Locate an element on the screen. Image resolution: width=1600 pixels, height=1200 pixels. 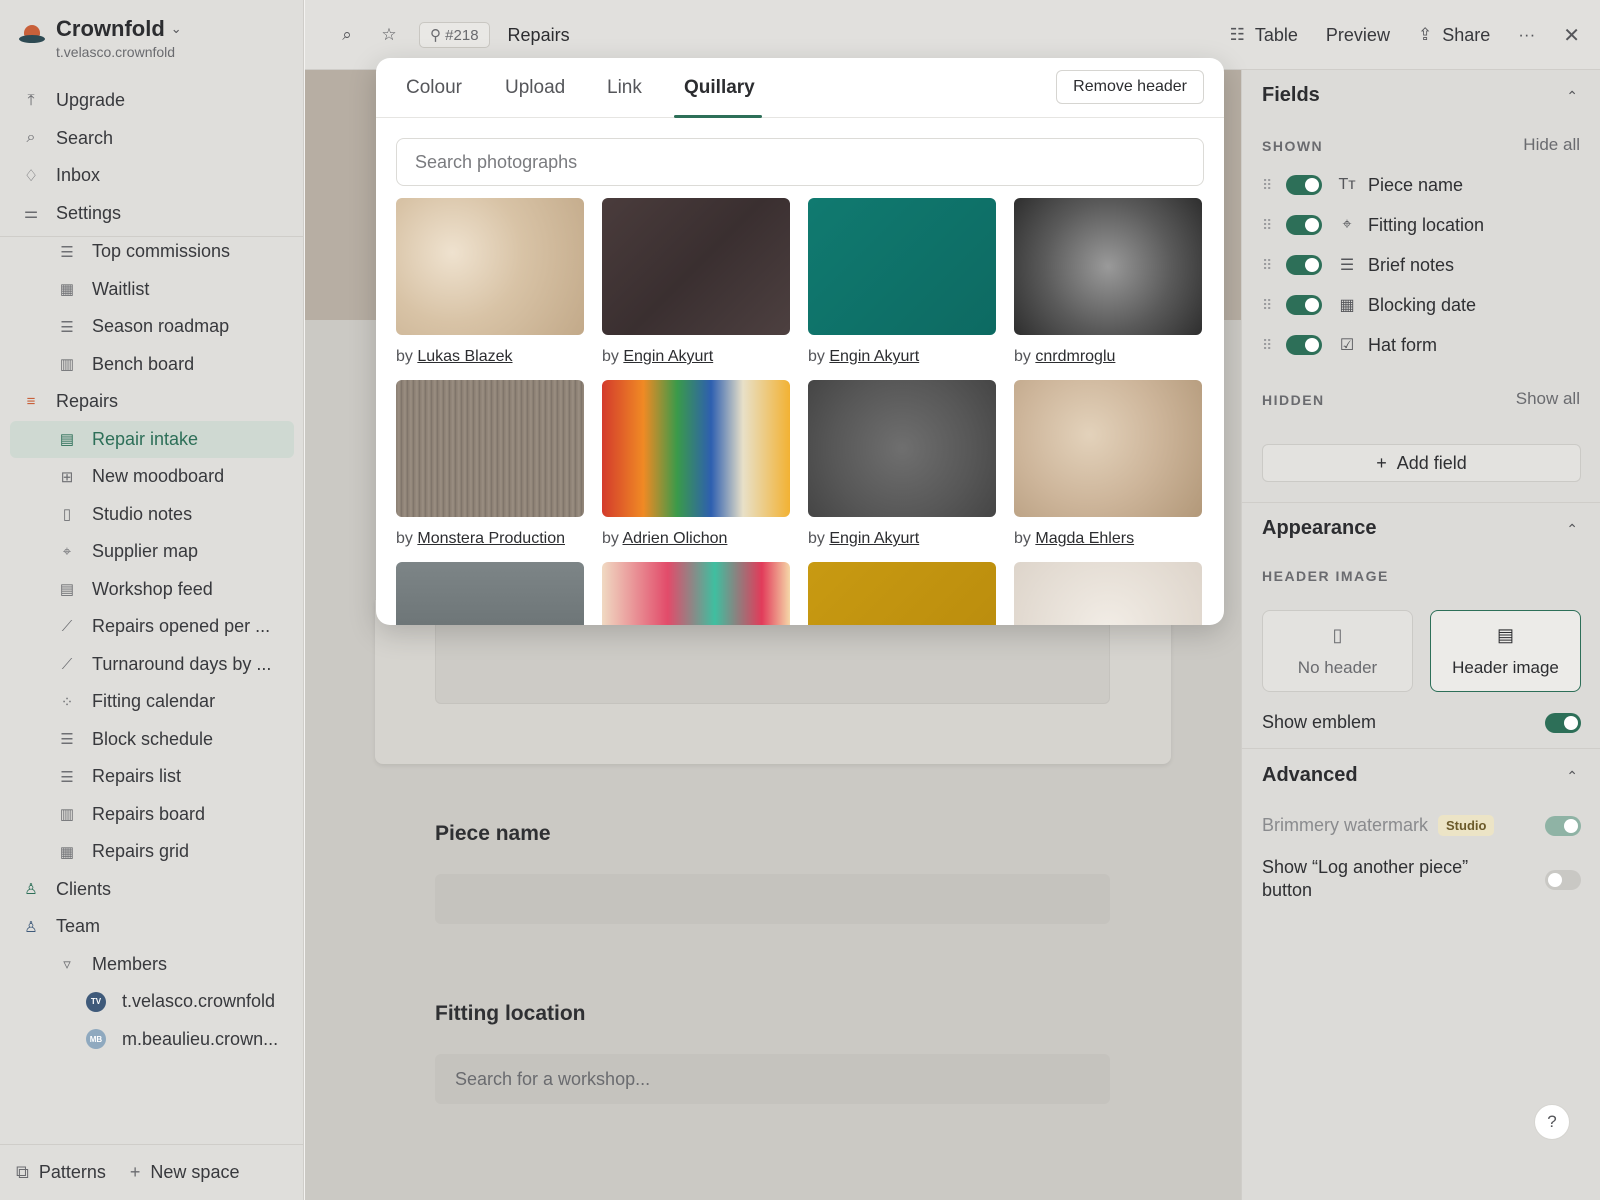
sidebar-item: ▥ Repairs board is located at coordinates (152, 815).